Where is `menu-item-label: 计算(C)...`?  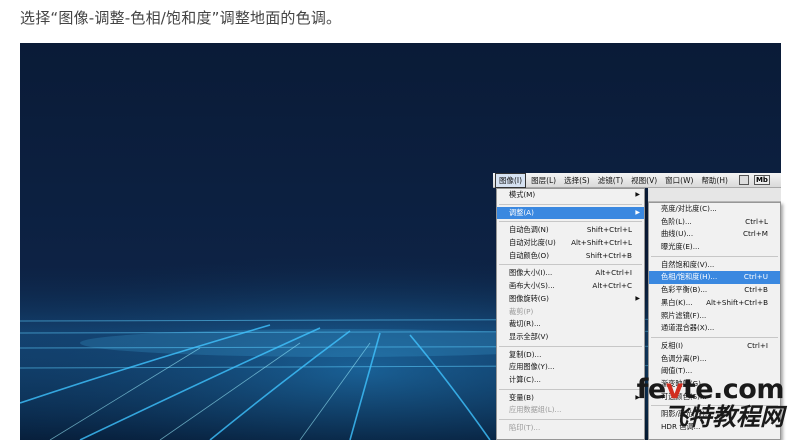 menu-item-label: 计算(C)... is located at coordinates (525, 379).